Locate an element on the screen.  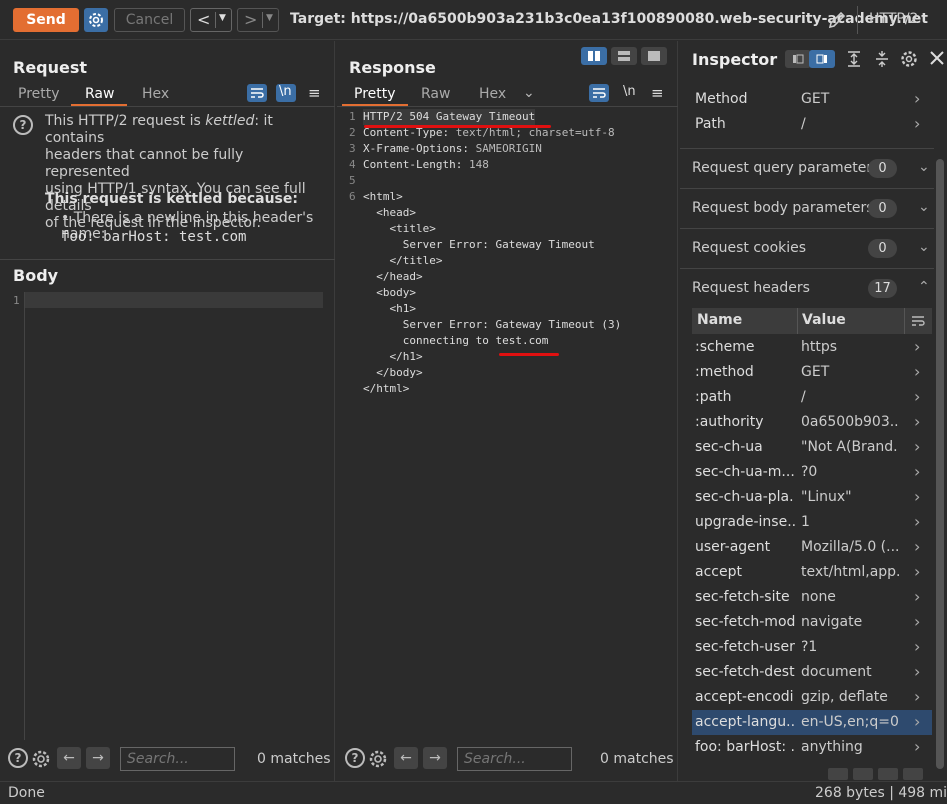
delete-icon is located at coordinates (838, 774).